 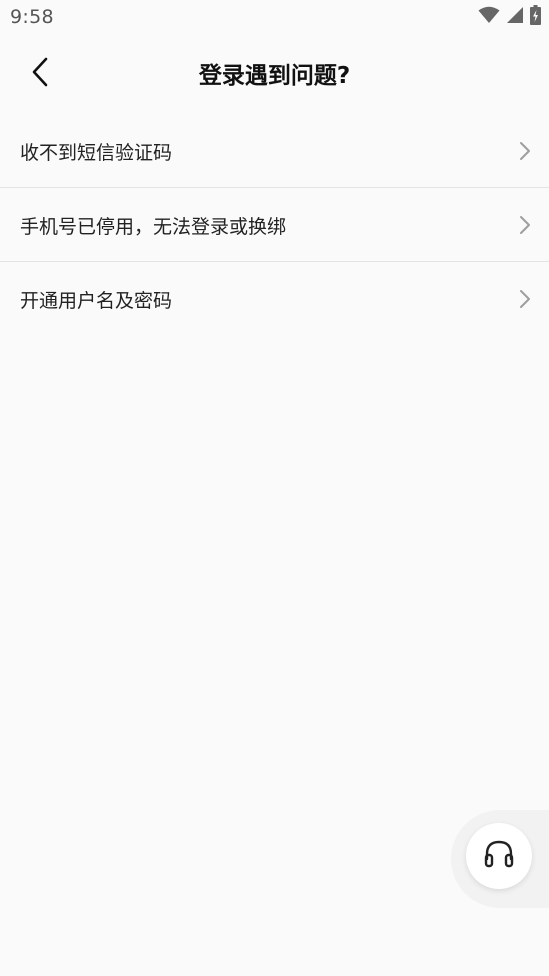 I want to click on headphones-icon, so click(x=499, y=856).